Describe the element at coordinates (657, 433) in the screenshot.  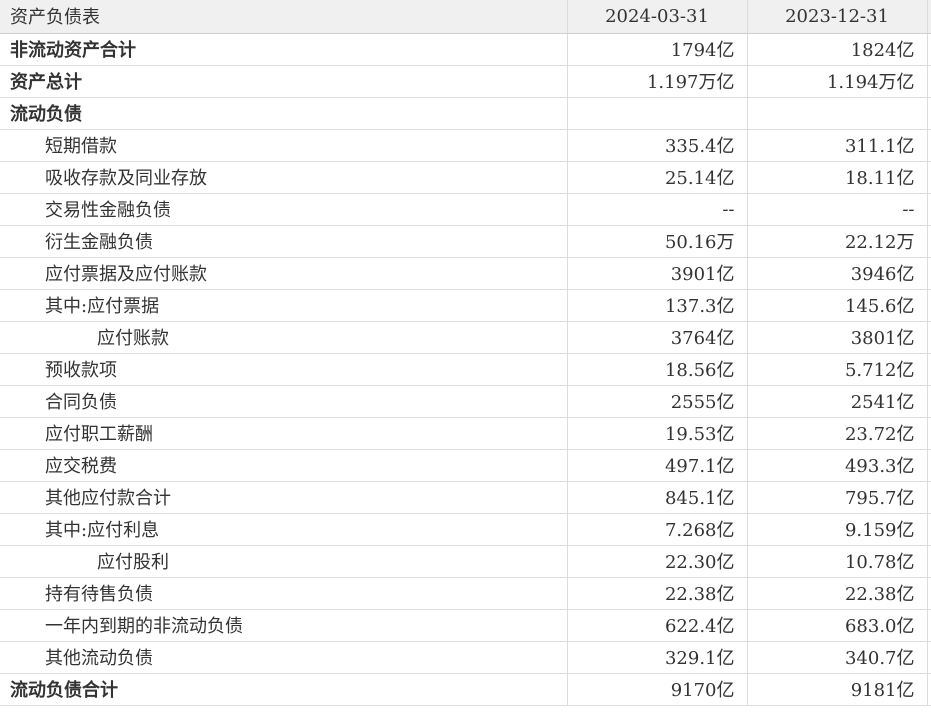
I see `value-2024-03-31: 19.53亿` at that location.